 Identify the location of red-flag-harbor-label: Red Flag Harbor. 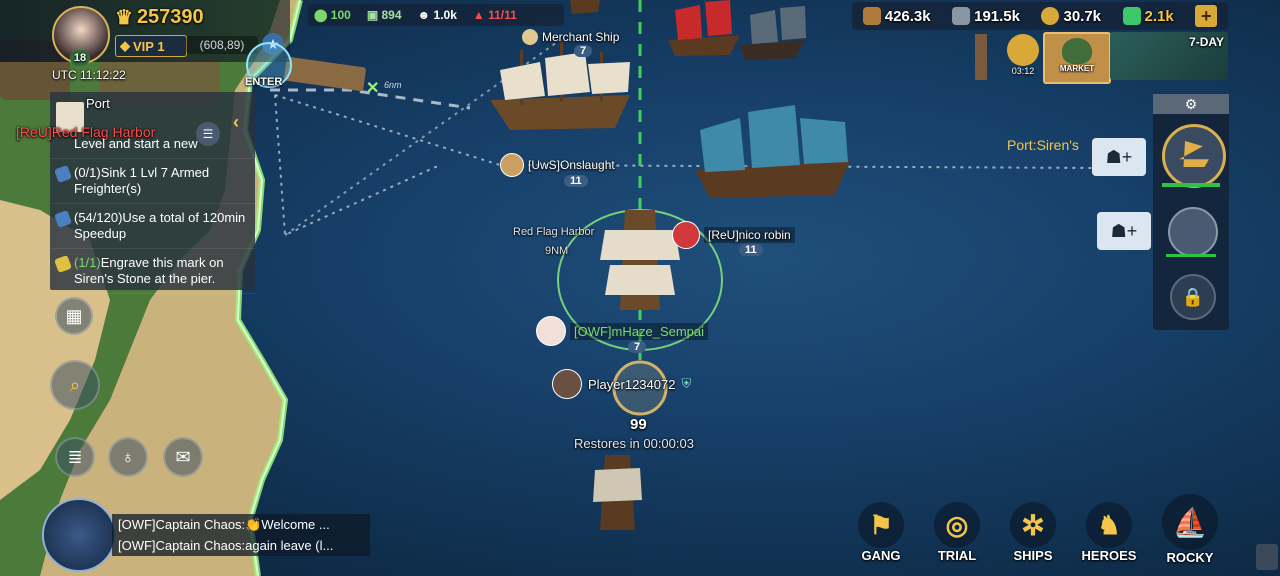
(554, 232).